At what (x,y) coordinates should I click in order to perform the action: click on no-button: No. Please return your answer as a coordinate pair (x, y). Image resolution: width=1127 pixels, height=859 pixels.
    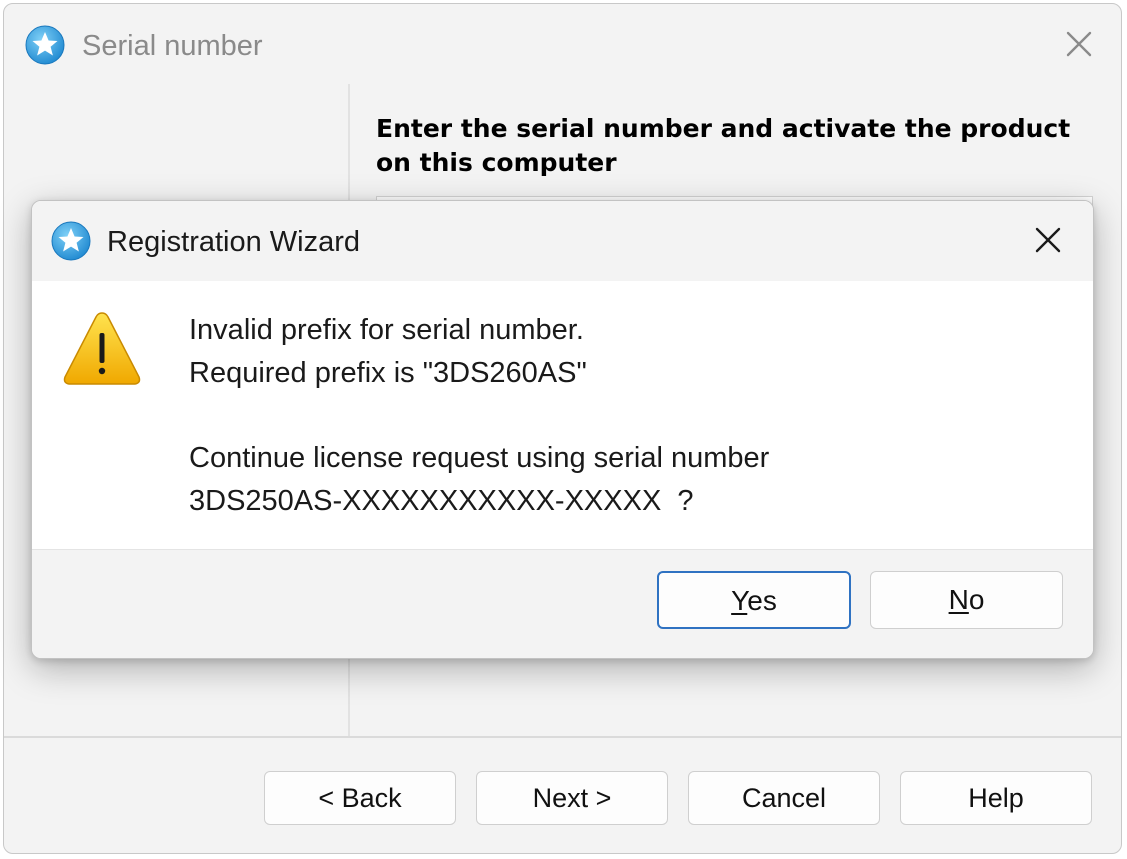
    Looking at the image, I should click on (966, 600).